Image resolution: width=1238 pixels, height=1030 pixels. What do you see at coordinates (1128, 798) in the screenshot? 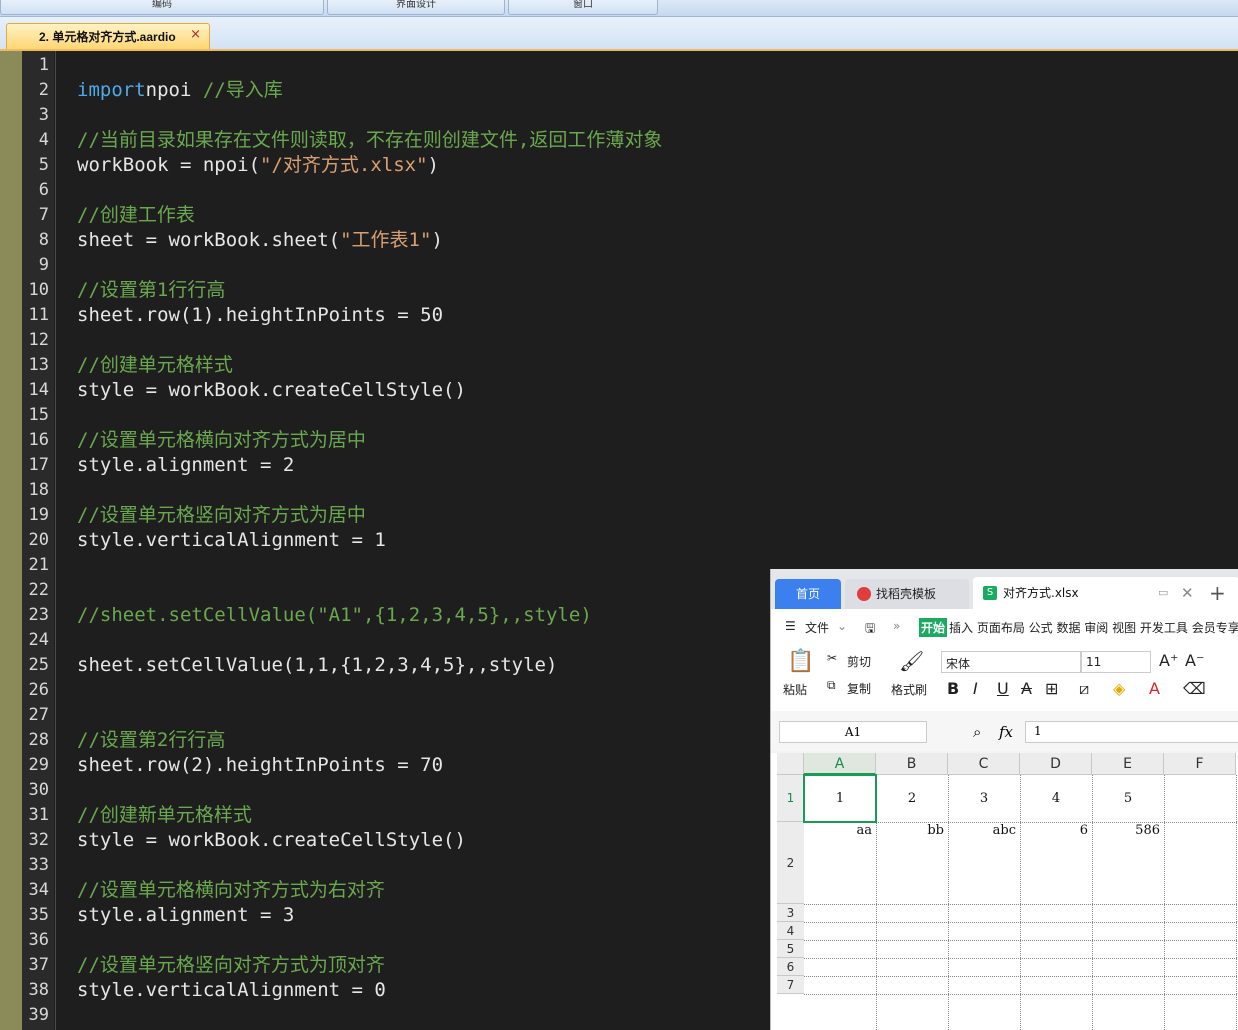
I see `cell-e1: 5` at bounding box center [1128, 798].